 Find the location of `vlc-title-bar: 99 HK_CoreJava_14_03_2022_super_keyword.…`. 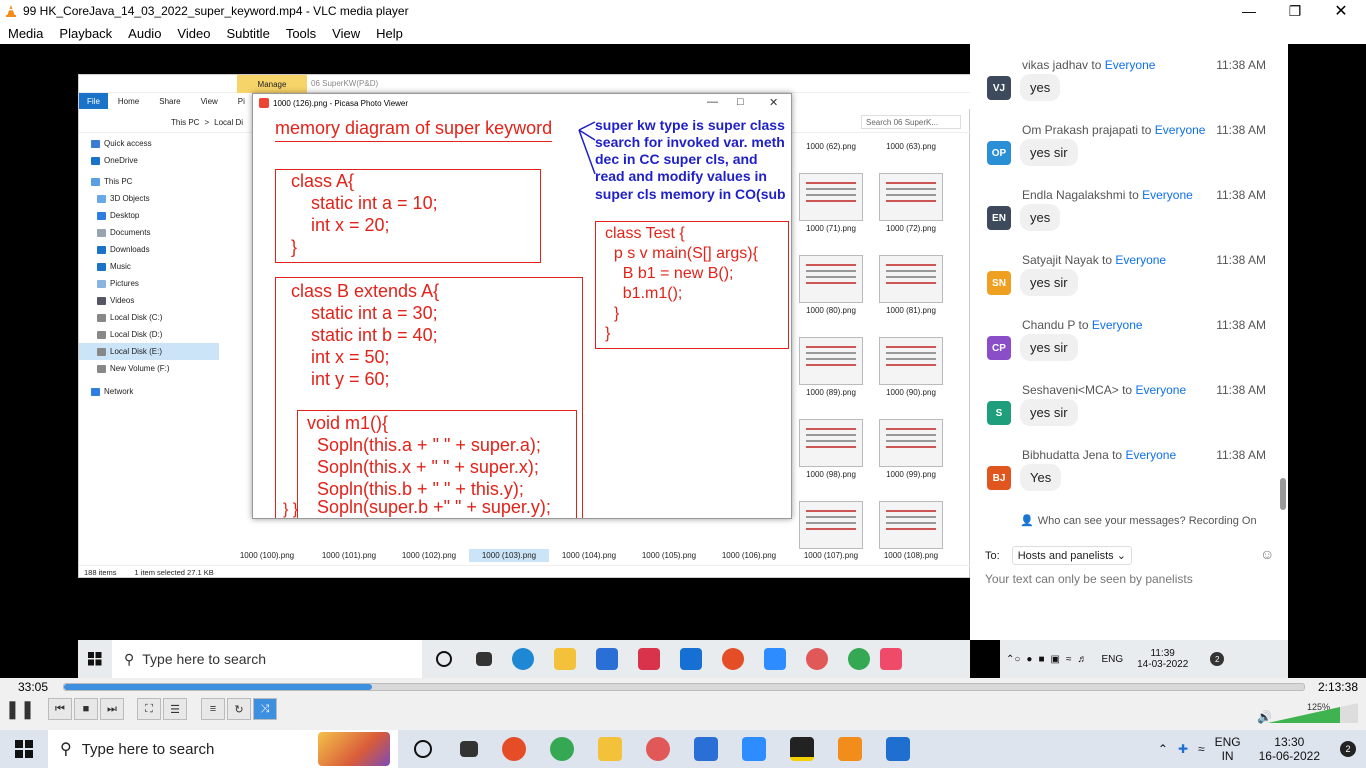

vlc-title-bar: 99 HK_CoreJava_14_03_2022_super_keyword.… is located at coordinates (683, 11).